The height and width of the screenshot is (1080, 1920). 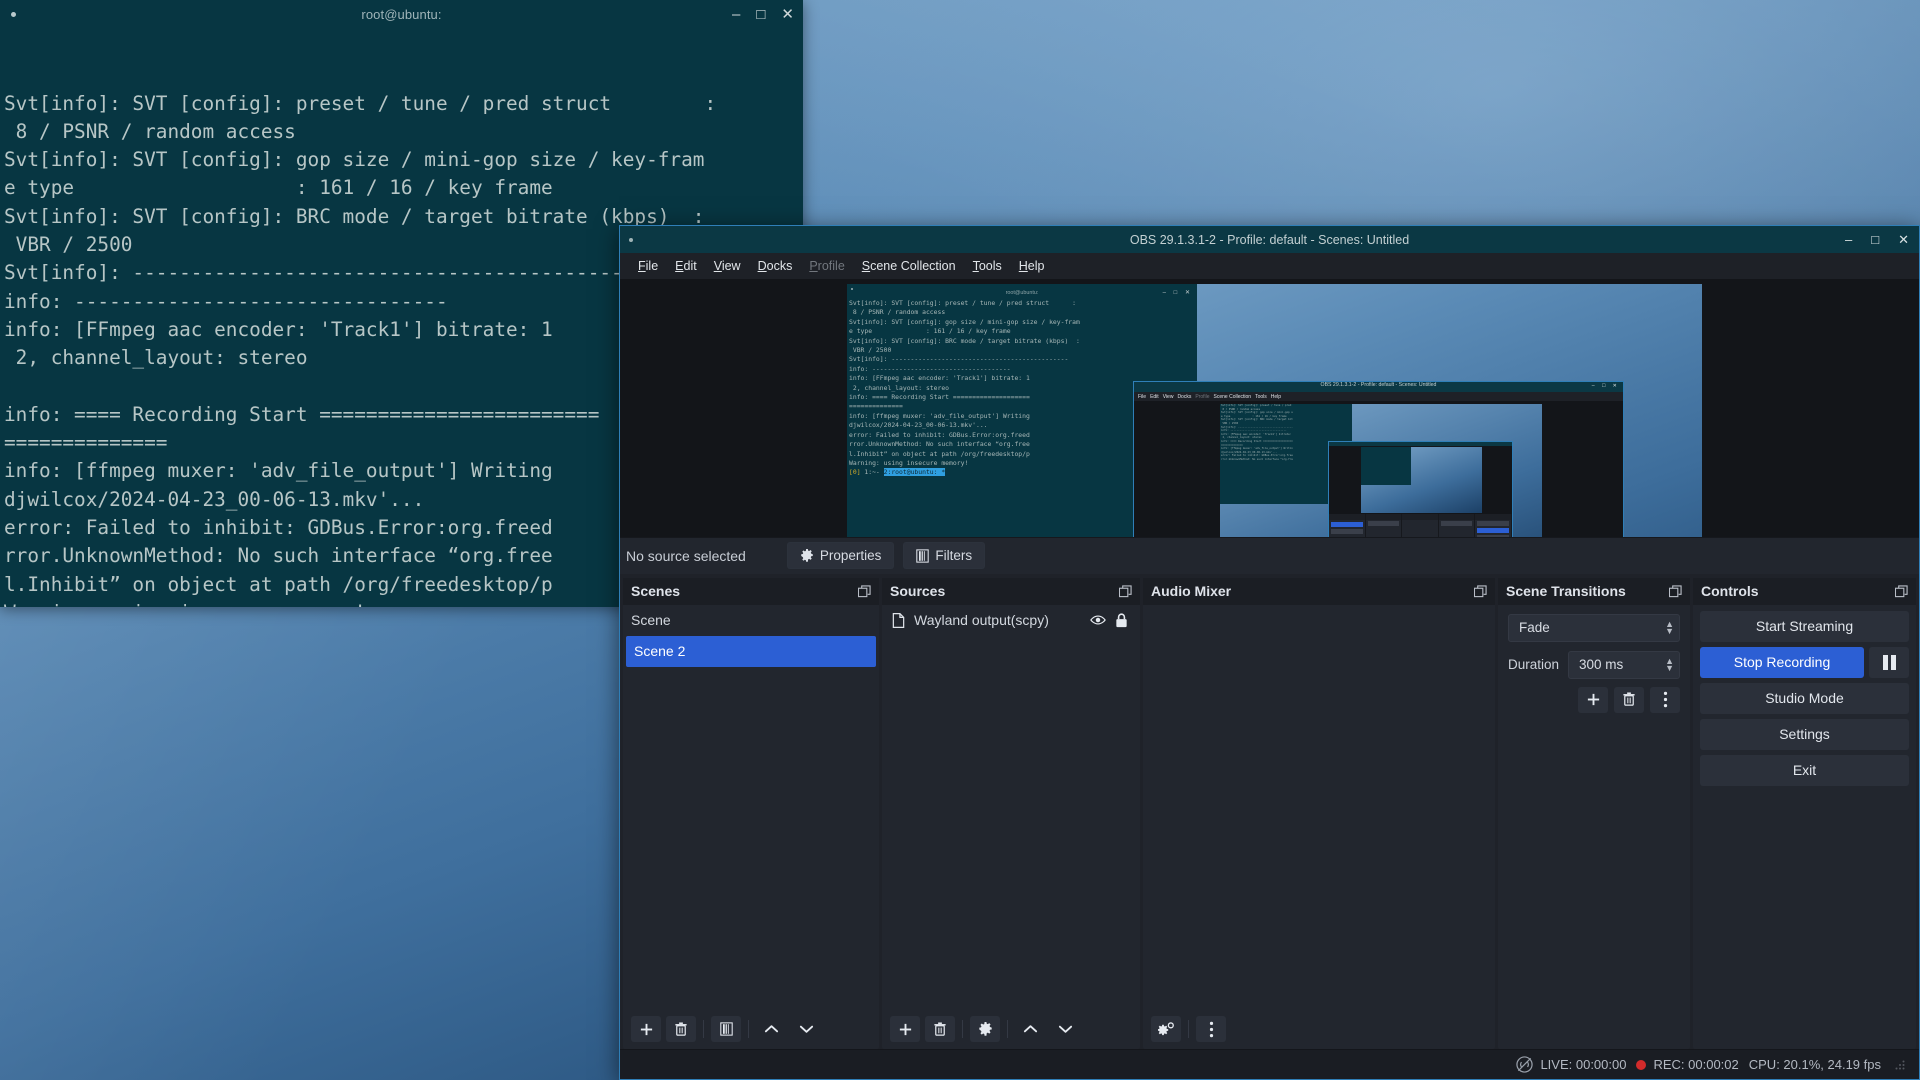 What do you see at coordinates (751, 591) in the screenshot?
I see `scenes-dock-header: Scenes` at bounding box center [751, 591].